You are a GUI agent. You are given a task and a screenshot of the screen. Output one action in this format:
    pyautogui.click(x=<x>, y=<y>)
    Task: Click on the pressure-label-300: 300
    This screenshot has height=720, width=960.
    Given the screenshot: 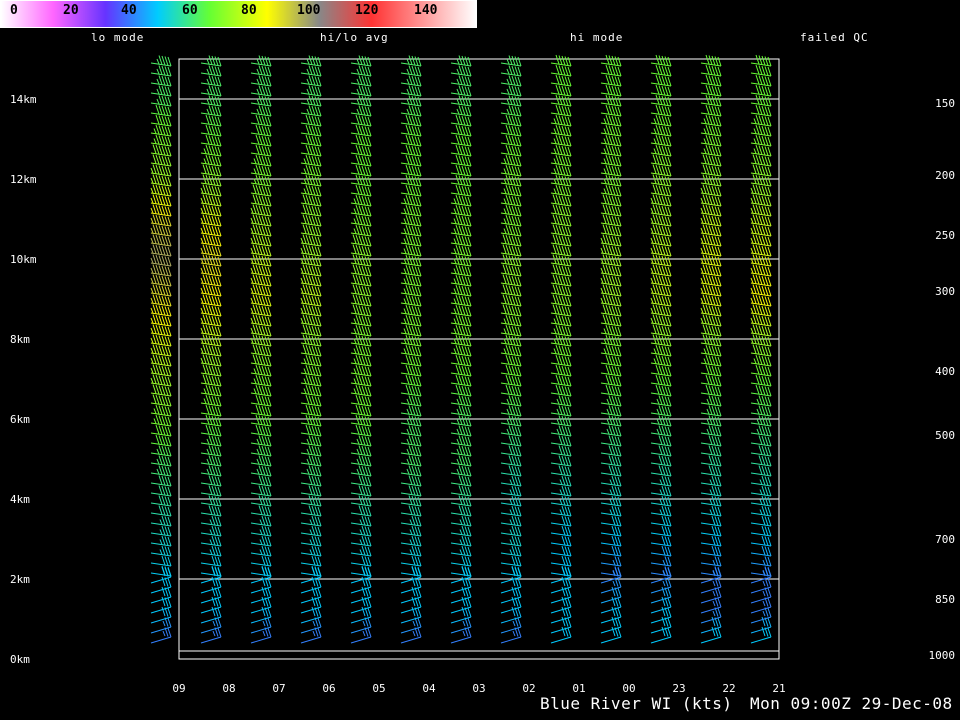 What is the action you would take?
    pyautogui.click(x=945, y=291)
    